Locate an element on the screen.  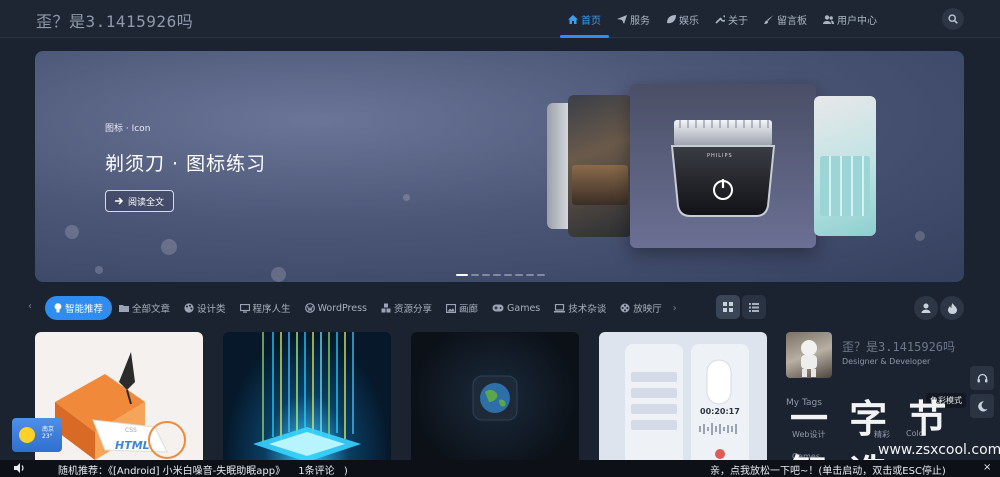
tab-wordpress: WordPress is located at coordinates (336, 308).